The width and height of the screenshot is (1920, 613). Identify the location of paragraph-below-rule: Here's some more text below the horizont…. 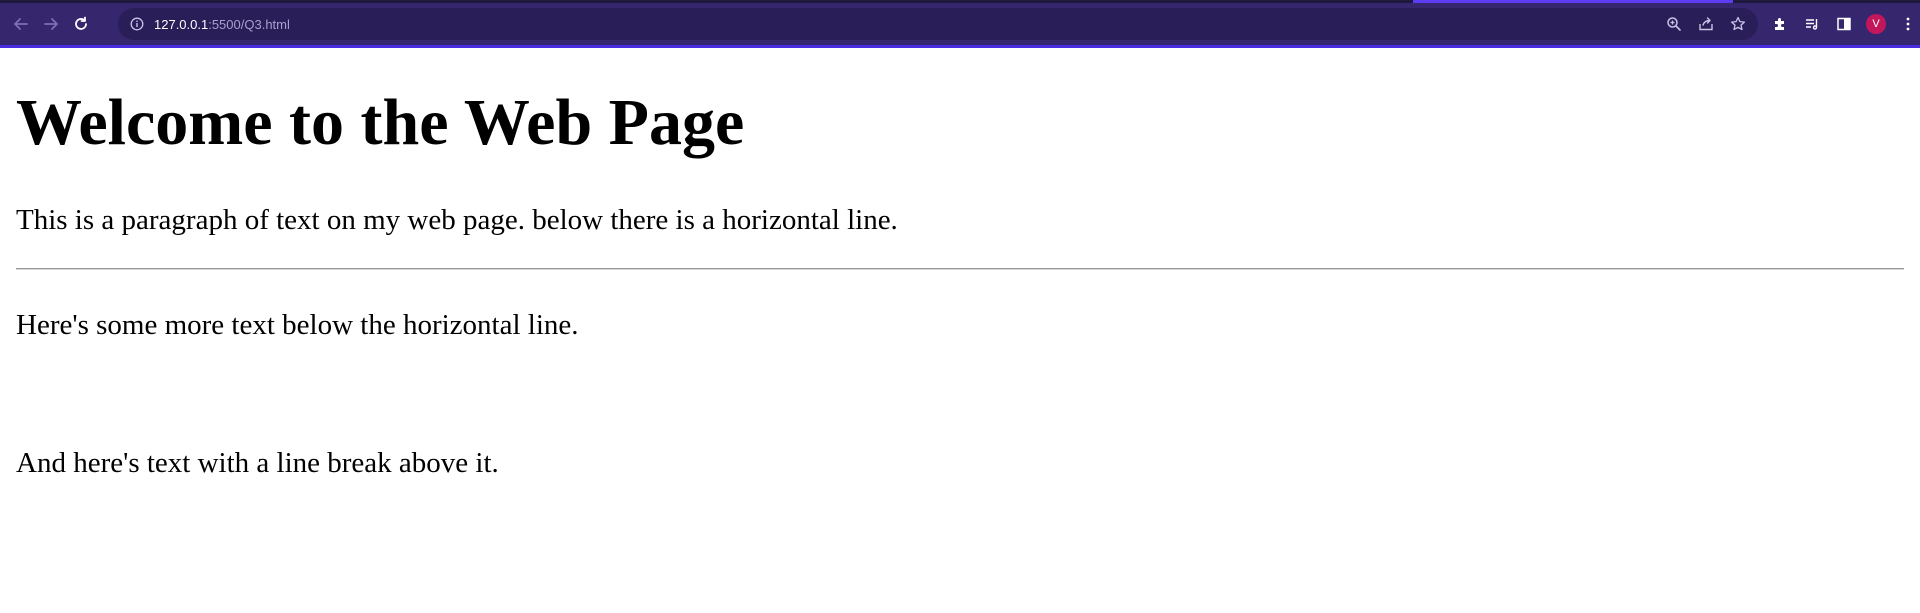
(297, 324).